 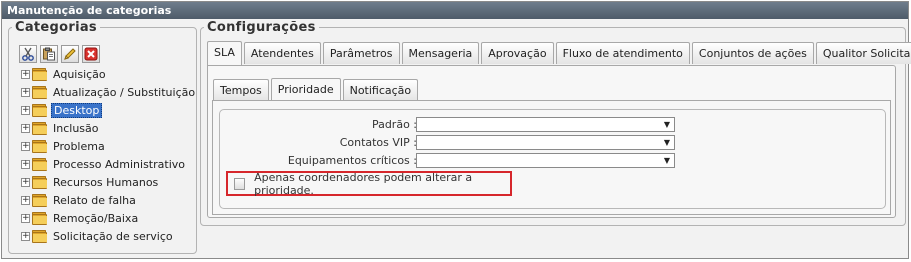 I want to click on tree-item: + Atualização / Substituição, so click(x=109, y=92).